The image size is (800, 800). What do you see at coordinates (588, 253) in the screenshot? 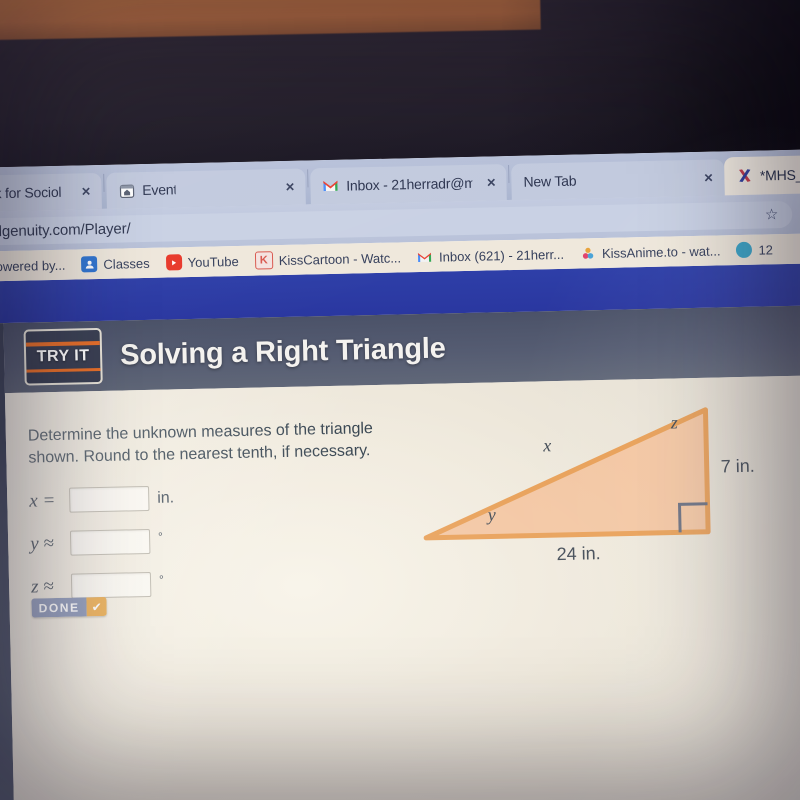
I see `kissanime-icon` at bounding box center [588, 253].